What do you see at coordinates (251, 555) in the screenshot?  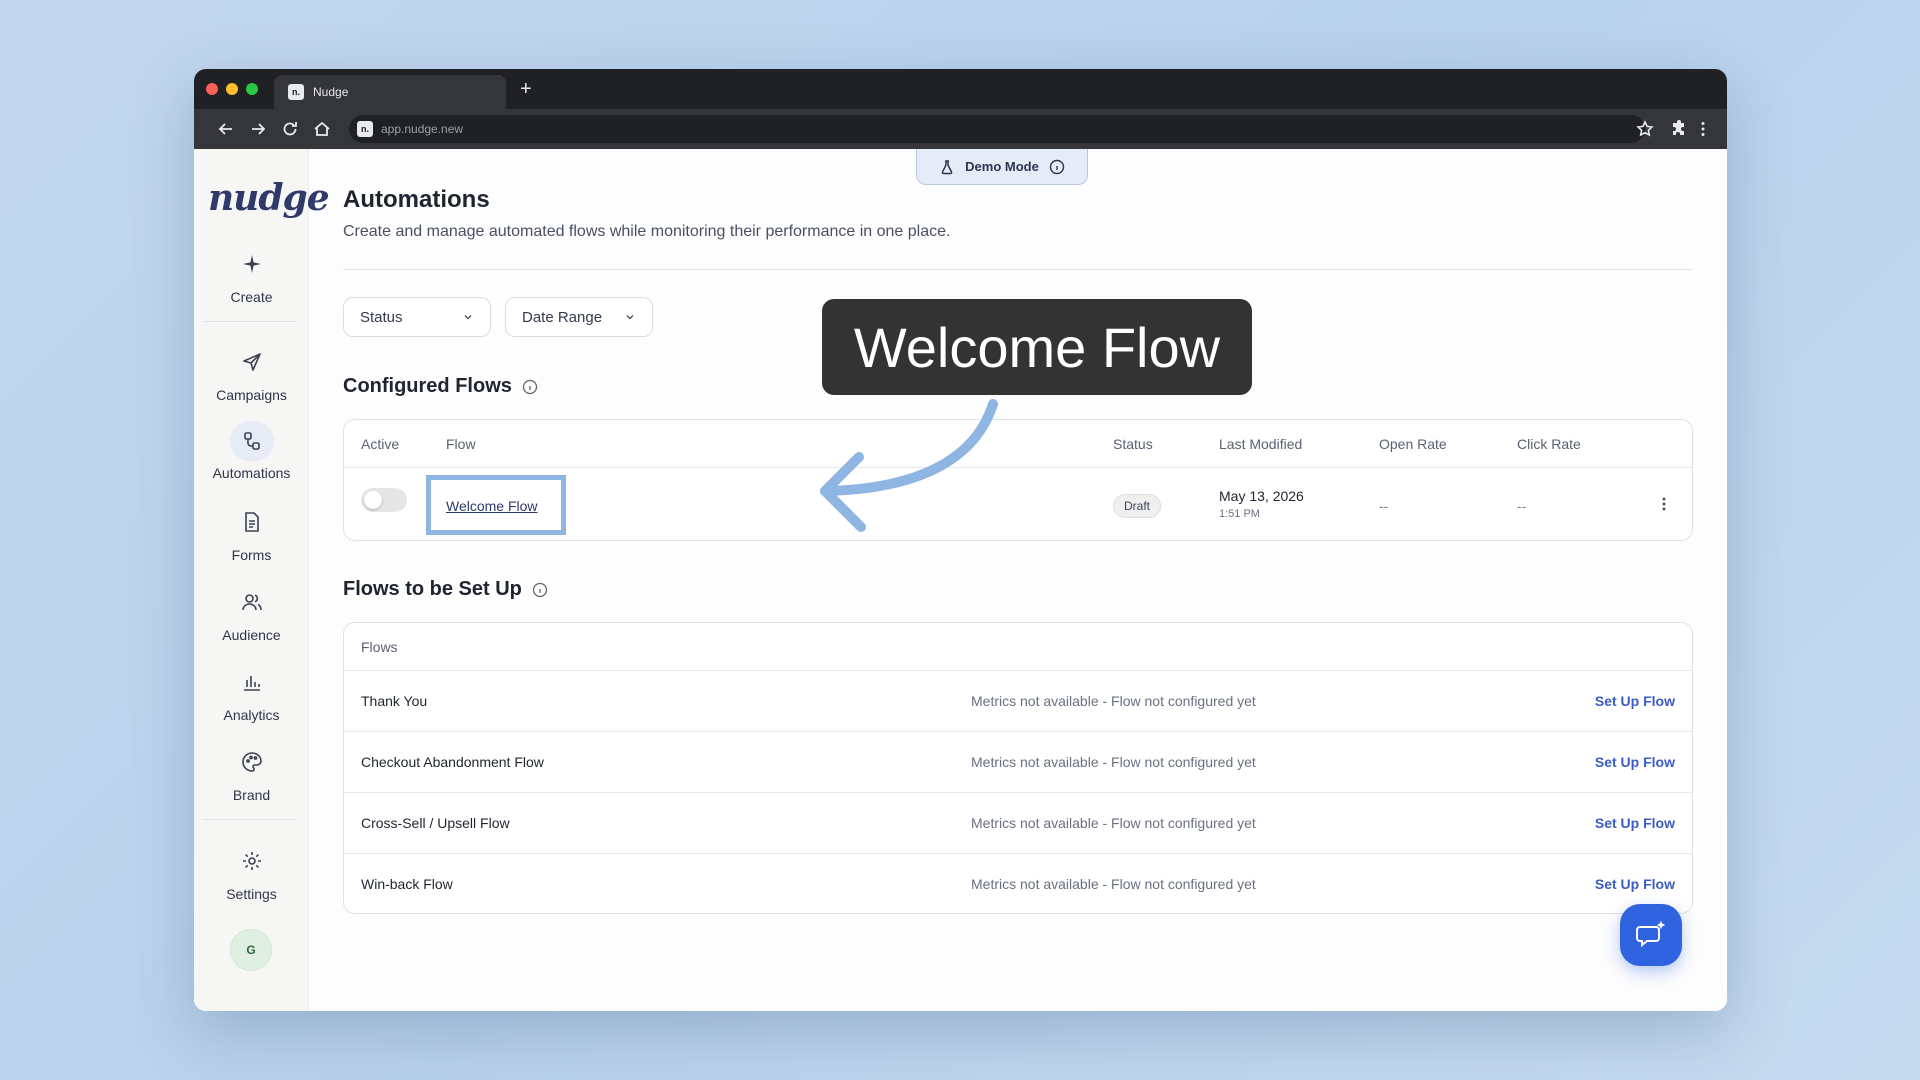 I see `sidebar-item-label: Forms` at bounding box center [251, 555].